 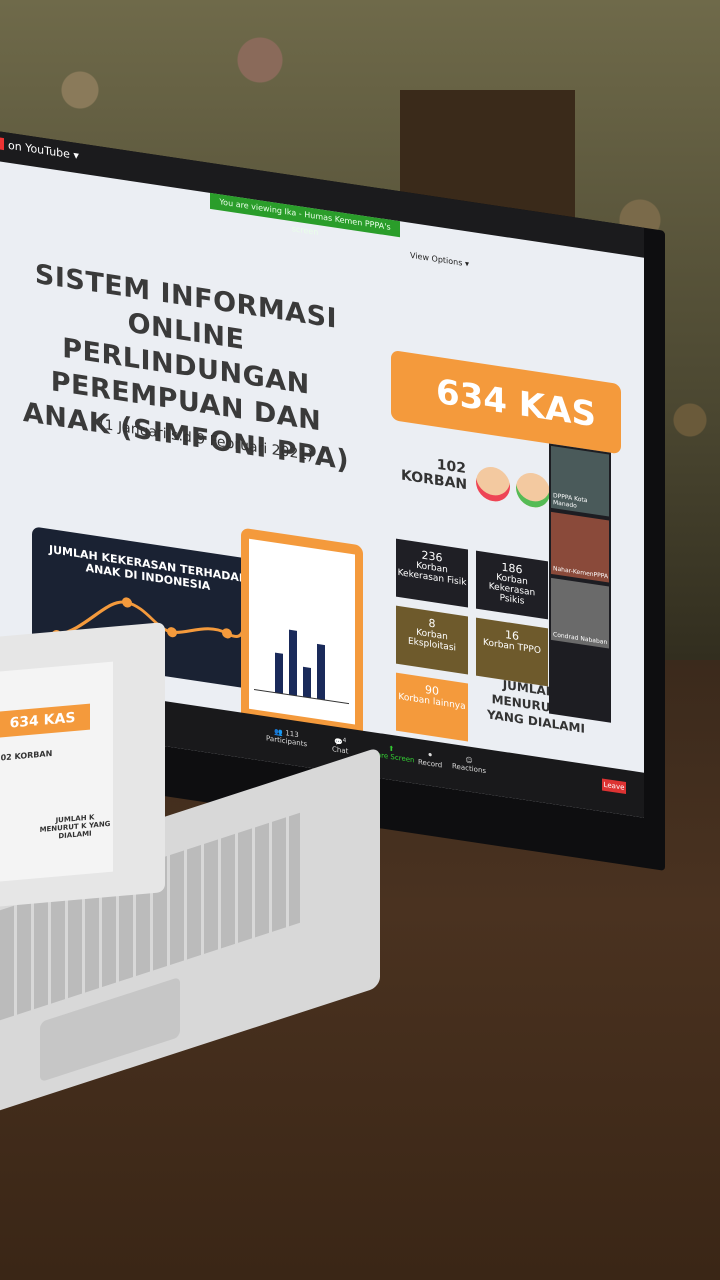 I want to click on participants-button: 👥 113 Participants, so click(x=286, y=737).